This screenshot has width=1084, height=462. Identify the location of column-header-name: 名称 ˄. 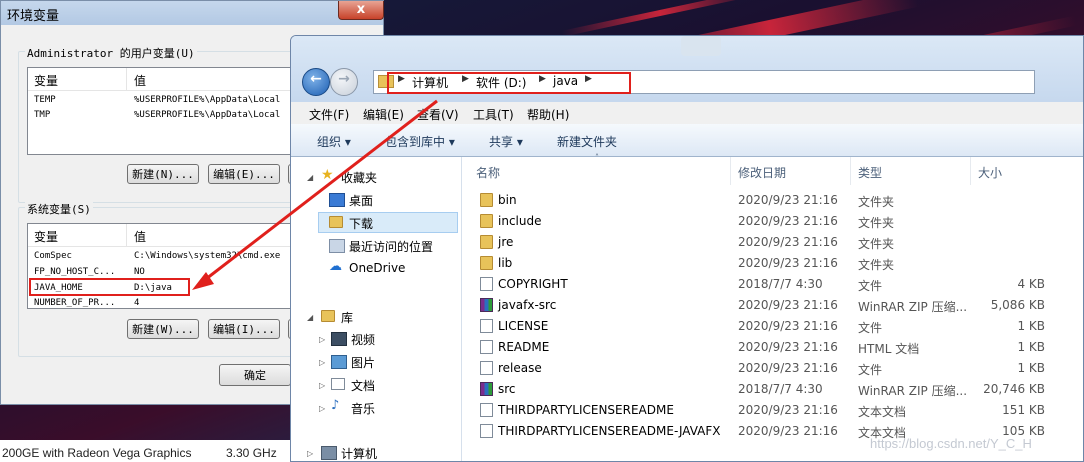
(593, 169).